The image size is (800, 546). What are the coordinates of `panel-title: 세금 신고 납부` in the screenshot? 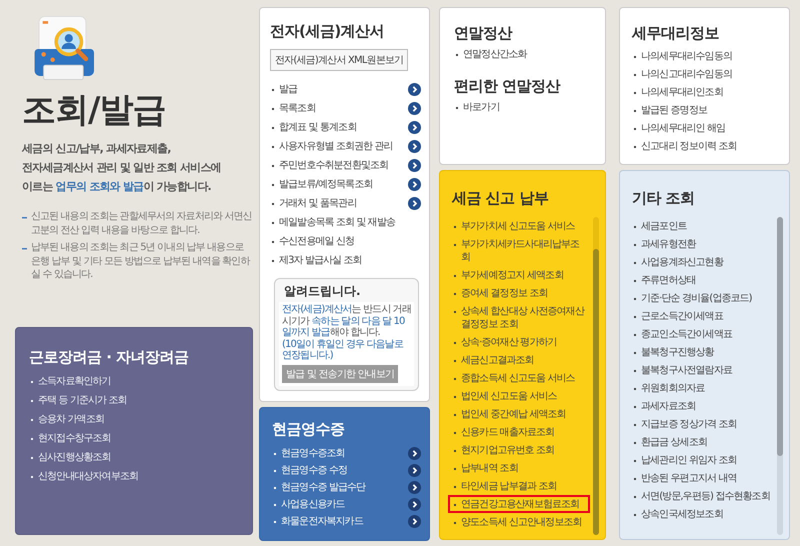 It's located at (501, 198).